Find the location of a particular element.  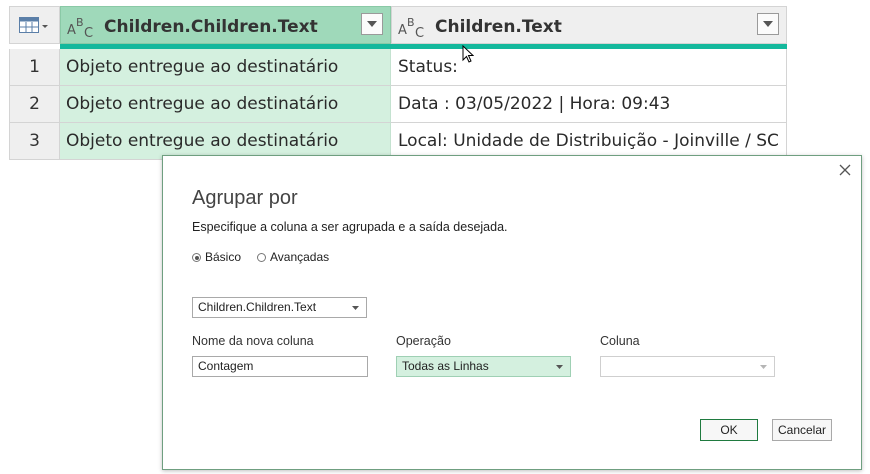

column-header-children-text: A B C Children.Text is located at coordinates (589, 25).